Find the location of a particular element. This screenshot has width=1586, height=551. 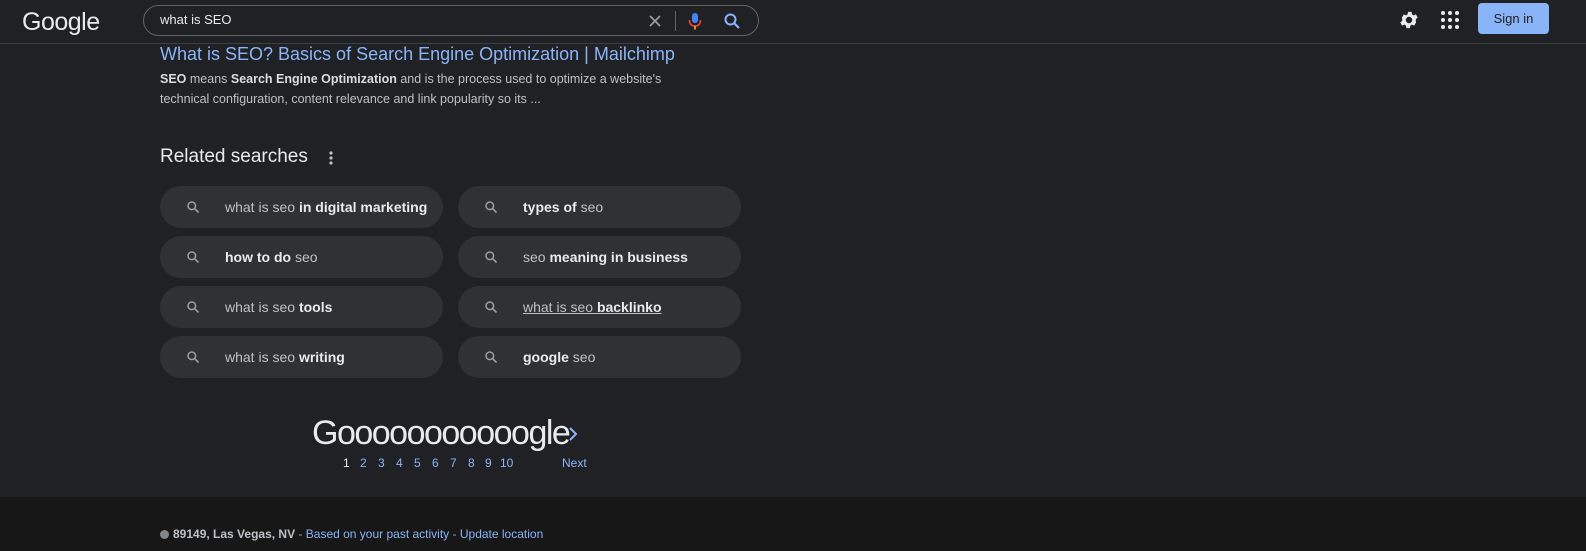

related-search-text: what is seo tools is located at coordinates (278, 307).